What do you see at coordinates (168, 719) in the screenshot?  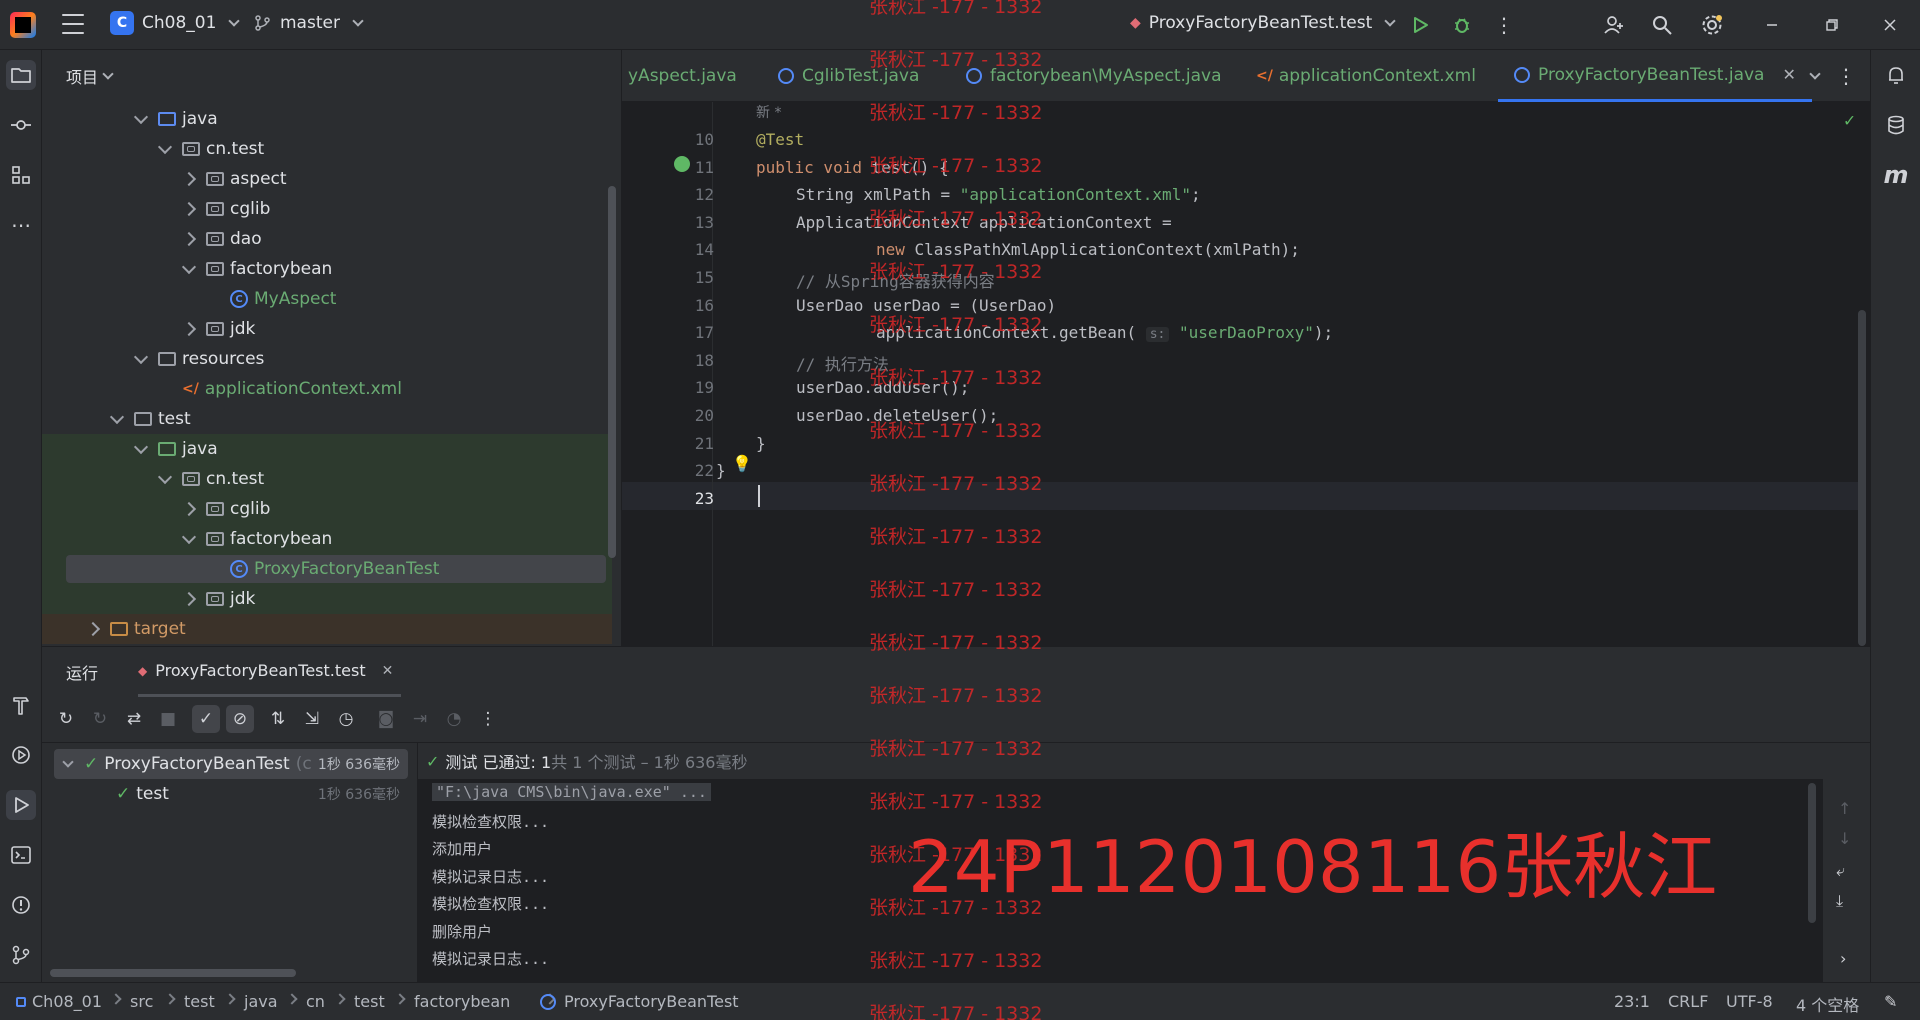 I see `stop-icon: ■` at bounding box center [168, 719].